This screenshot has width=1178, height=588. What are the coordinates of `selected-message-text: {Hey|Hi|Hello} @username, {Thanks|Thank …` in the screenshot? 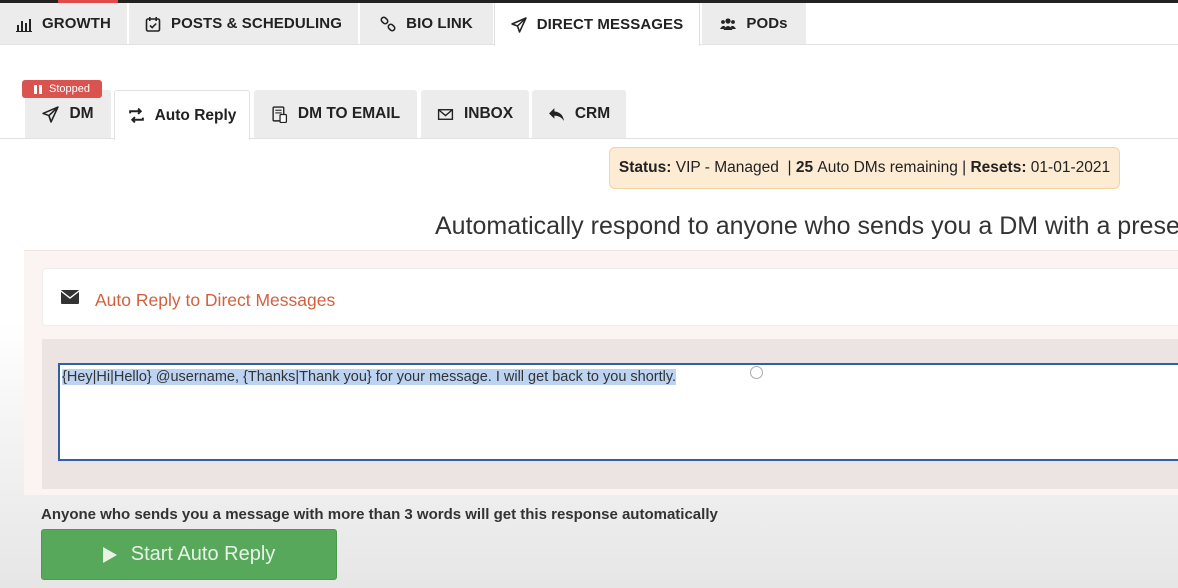 It's located at (369, 377).